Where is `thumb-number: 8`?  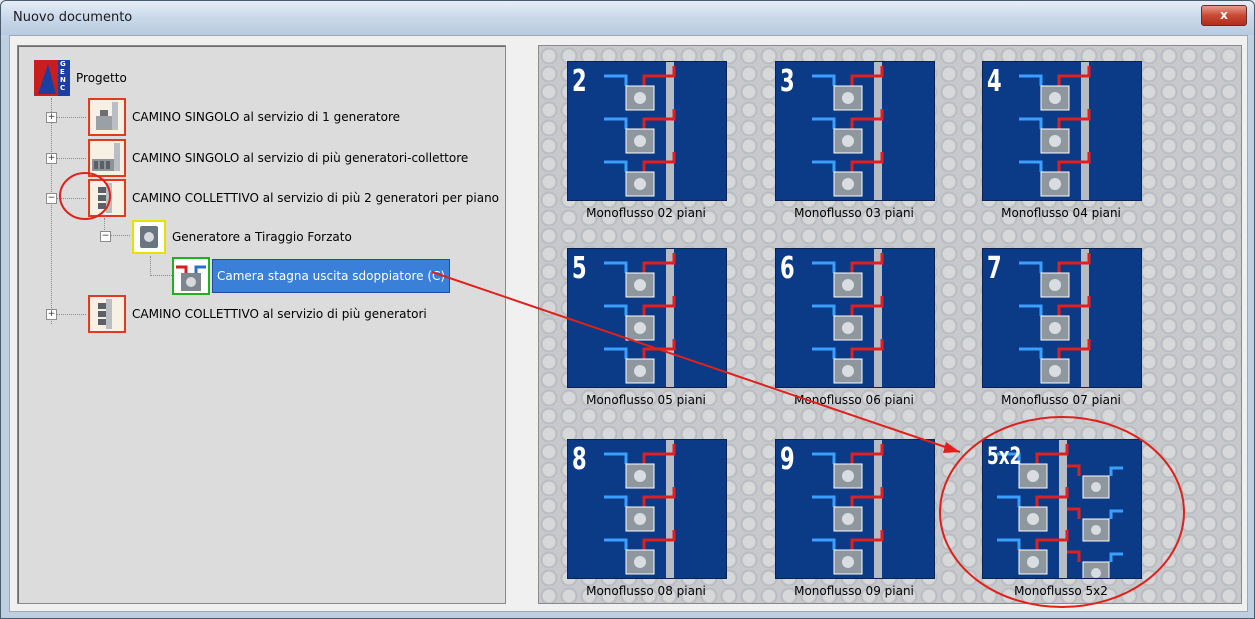 thumb-number: 8 is located at coordinates (579, 459).